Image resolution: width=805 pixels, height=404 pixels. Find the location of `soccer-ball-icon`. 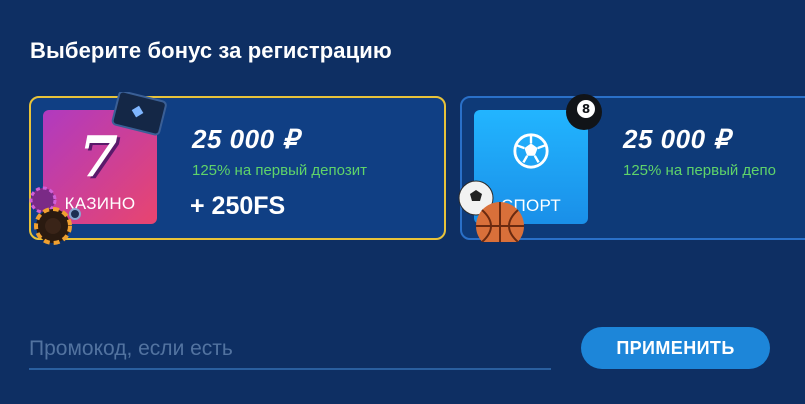

soccer-ball-icon is located at coordinates (531, 151).